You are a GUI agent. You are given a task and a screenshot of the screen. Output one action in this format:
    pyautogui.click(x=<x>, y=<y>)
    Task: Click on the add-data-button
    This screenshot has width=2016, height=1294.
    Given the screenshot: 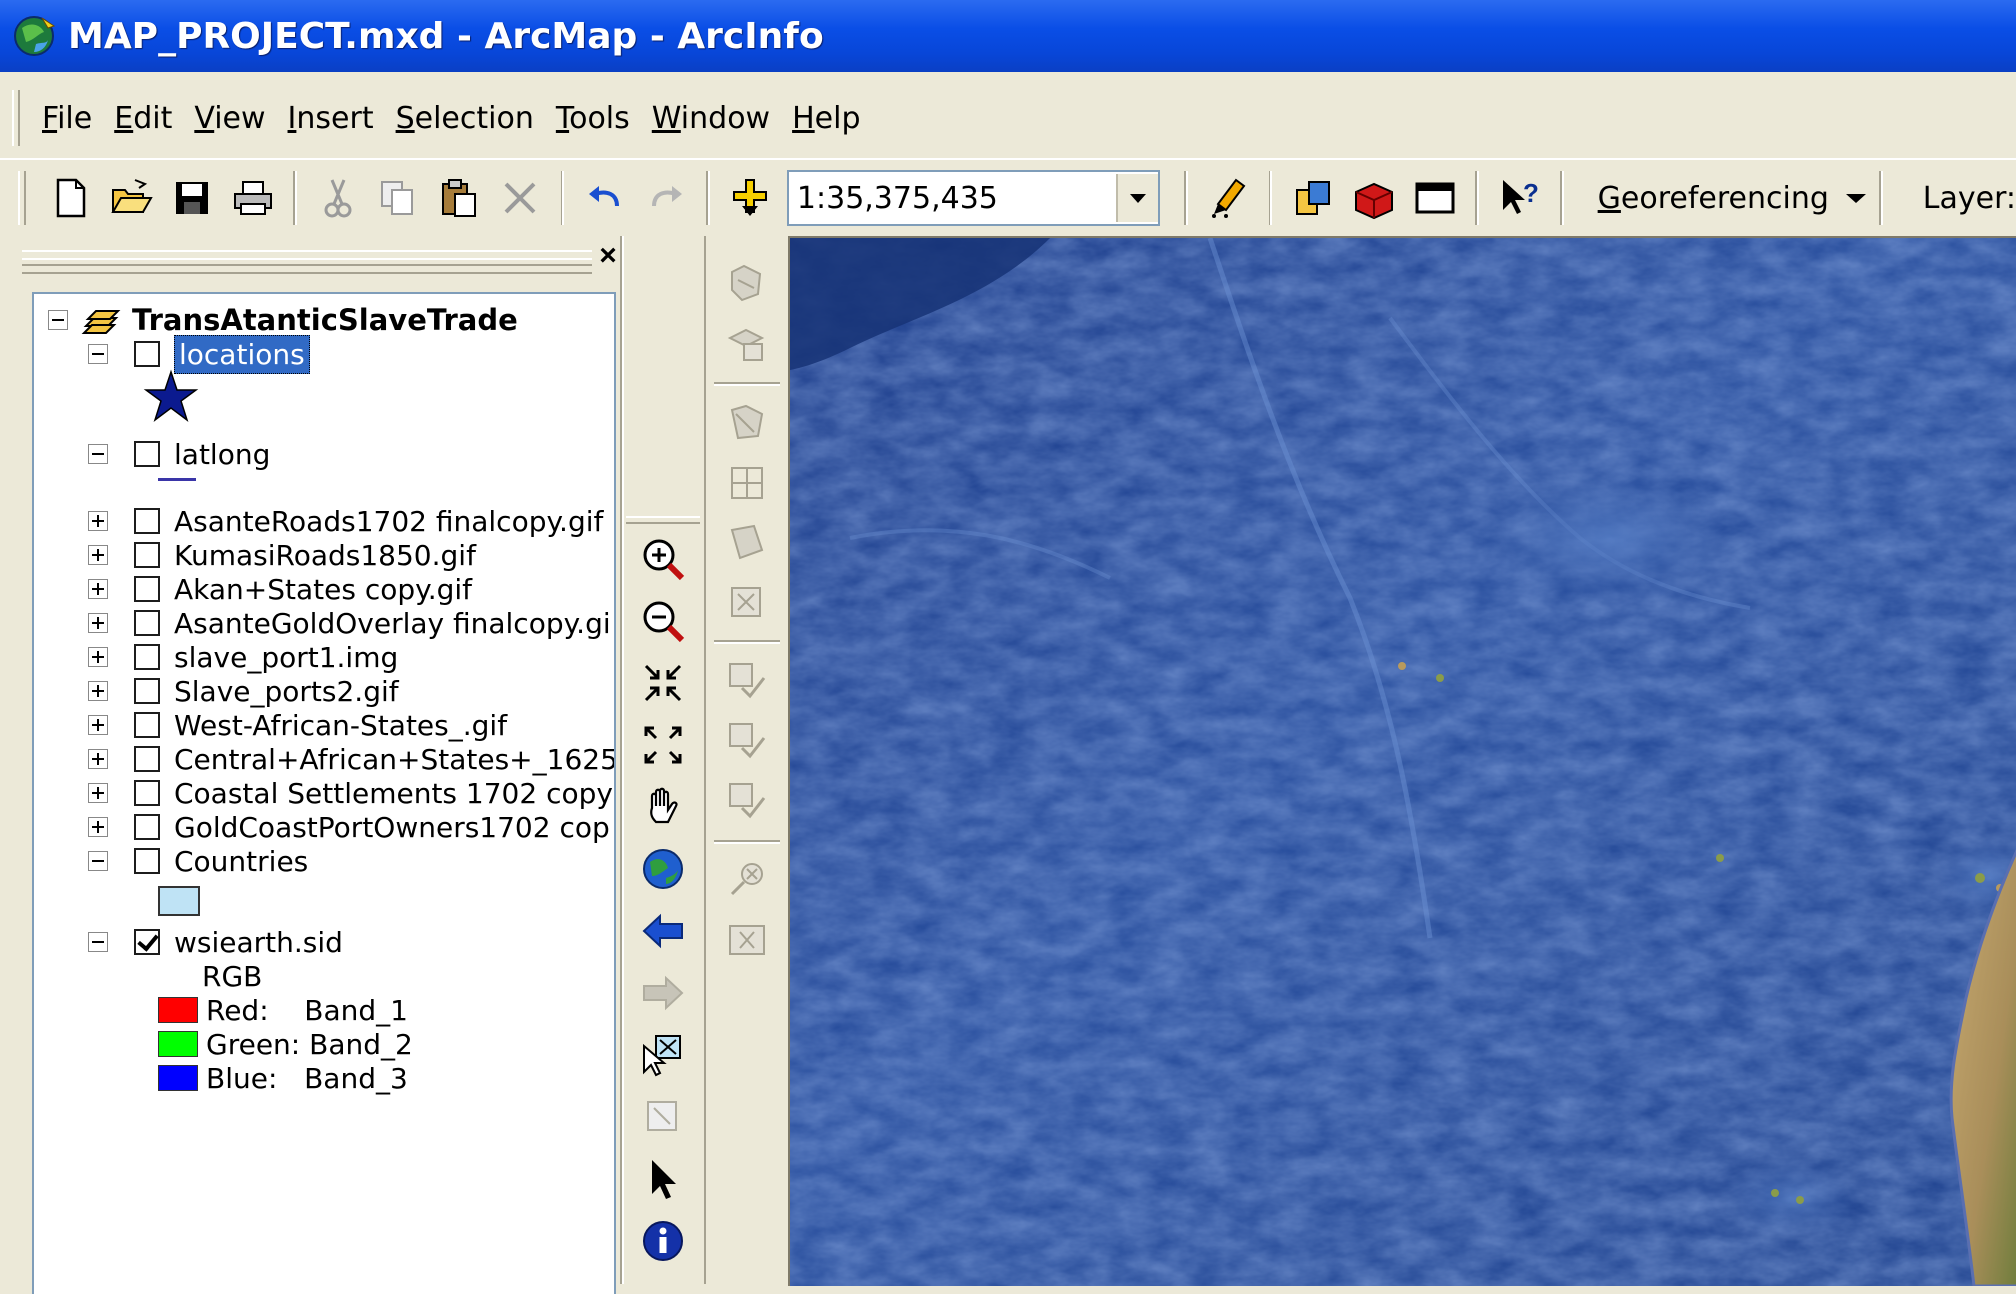 What is the action you would take?
    pyautogui.click(x=750, y=198)
    